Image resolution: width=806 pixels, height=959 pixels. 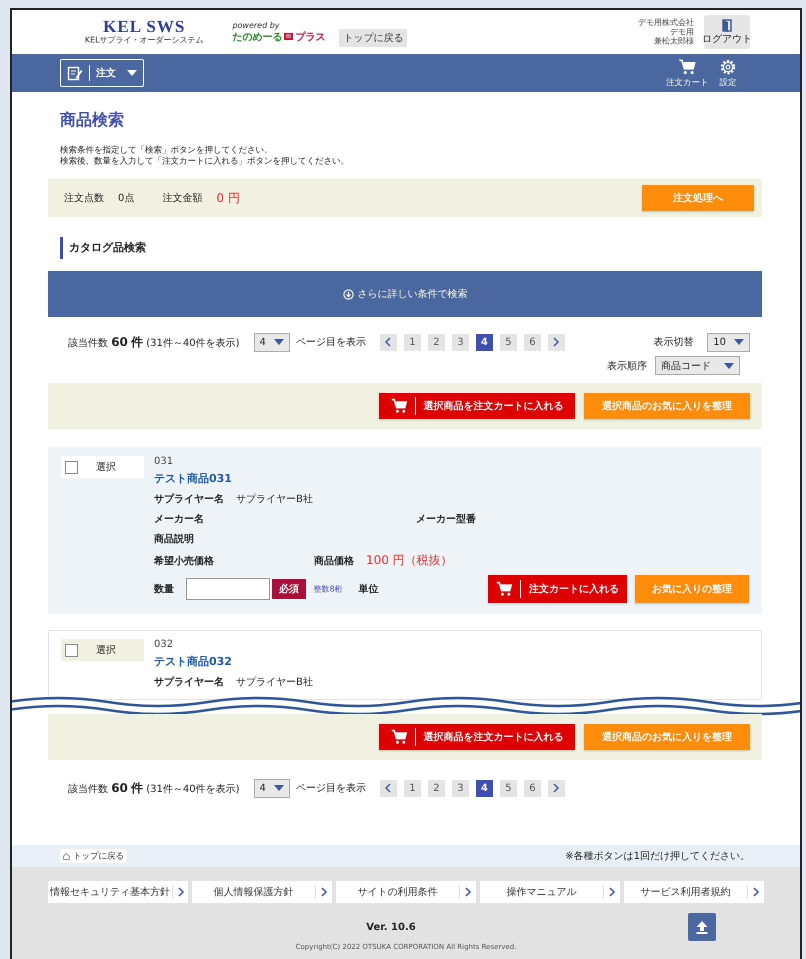 I want to click on section-title: カタログ品検索, so click(x=411, y=248).